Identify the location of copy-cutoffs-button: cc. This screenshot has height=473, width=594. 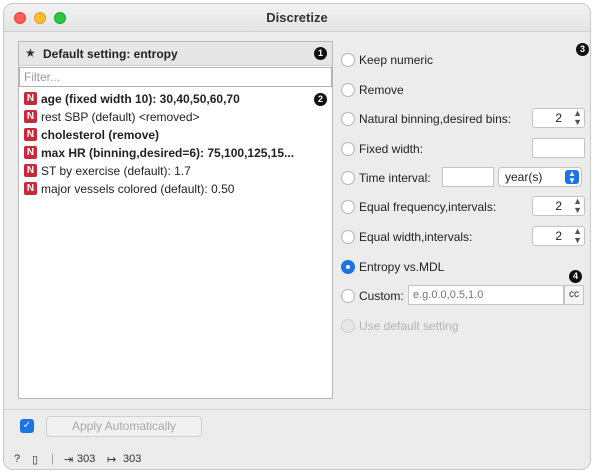
(574, 295).